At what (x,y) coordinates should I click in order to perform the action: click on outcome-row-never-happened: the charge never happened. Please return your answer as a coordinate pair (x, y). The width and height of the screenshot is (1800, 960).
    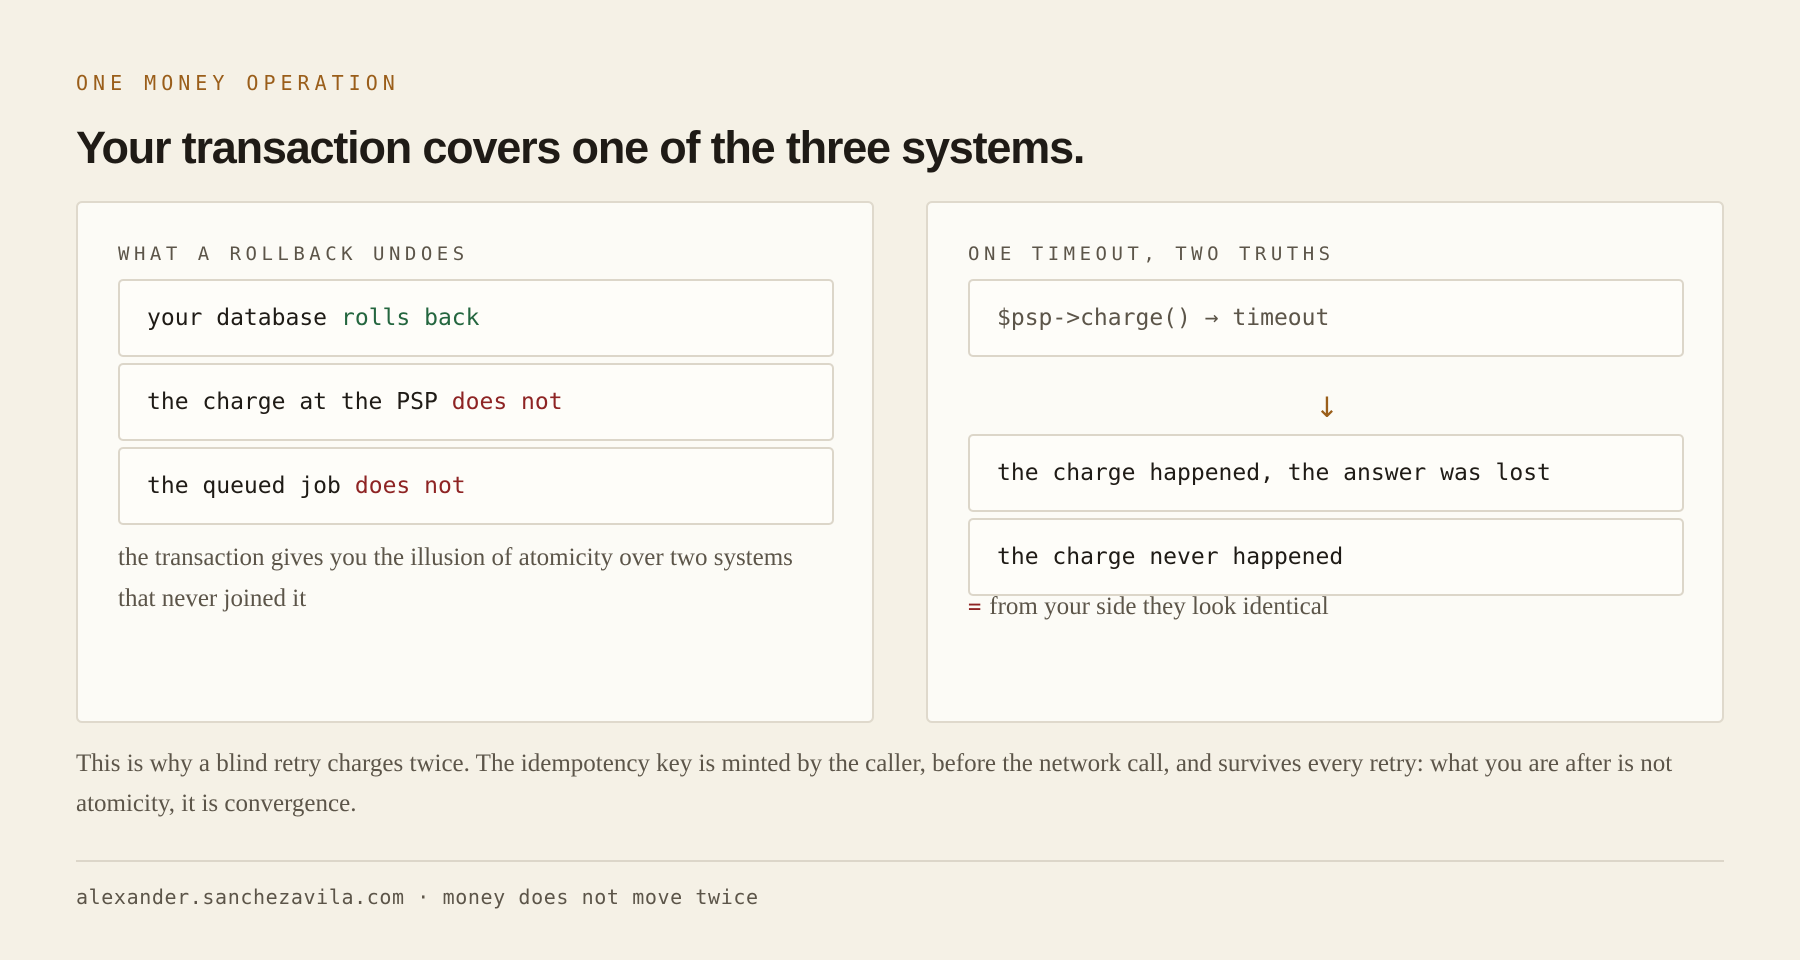
    Looking at the image, I should click on (1326, 557).